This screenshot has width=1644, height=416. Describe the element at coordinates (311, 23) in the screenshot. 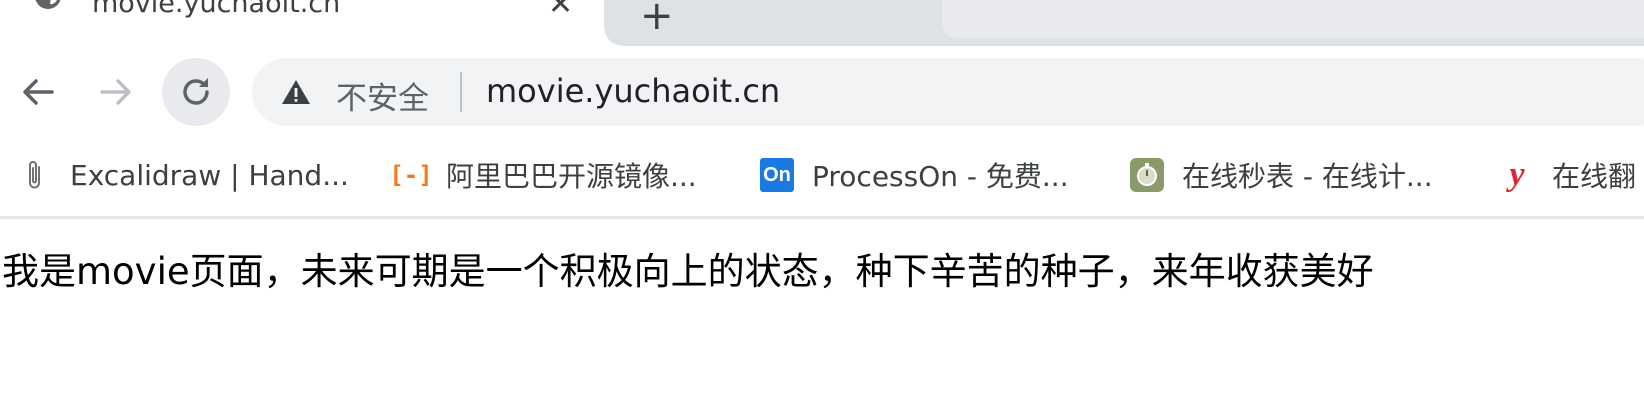

I see `tab-active: movie.yuchaoit.cn ✕` at that location.